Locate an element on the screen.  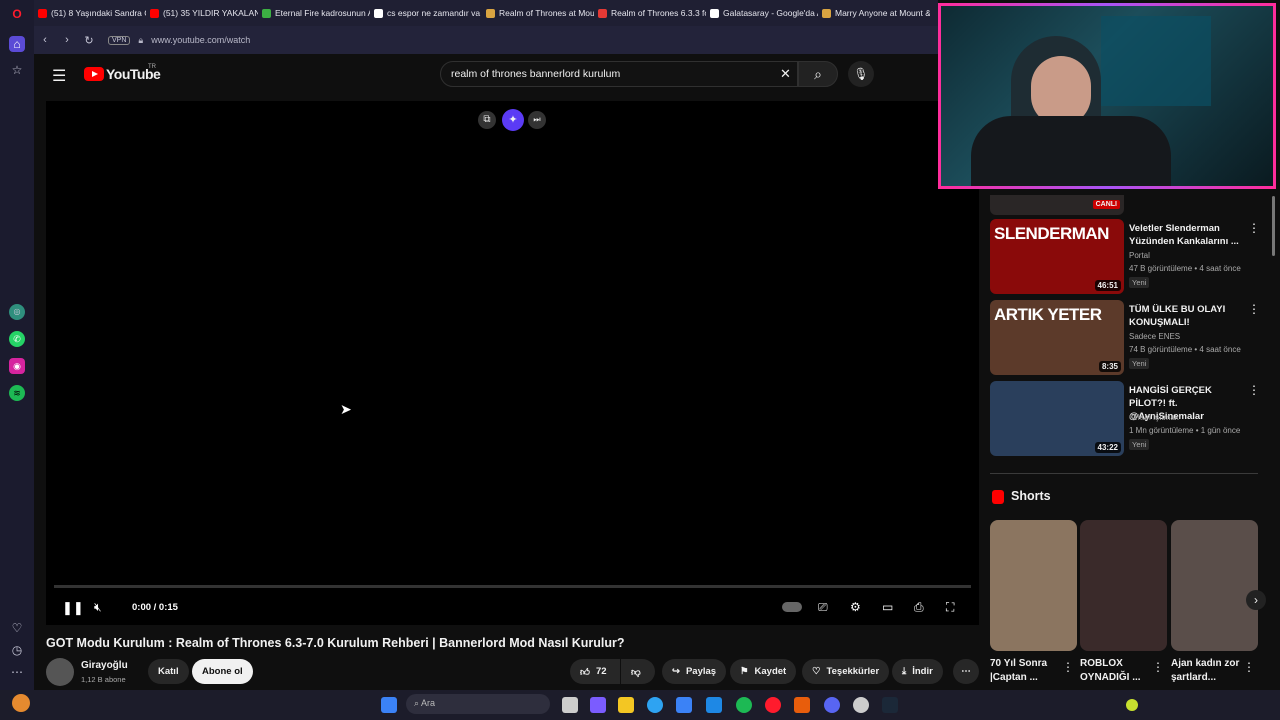
browser-tab: (51) 35 YILDIR YAKALANA is located at coordinates (202, 13).